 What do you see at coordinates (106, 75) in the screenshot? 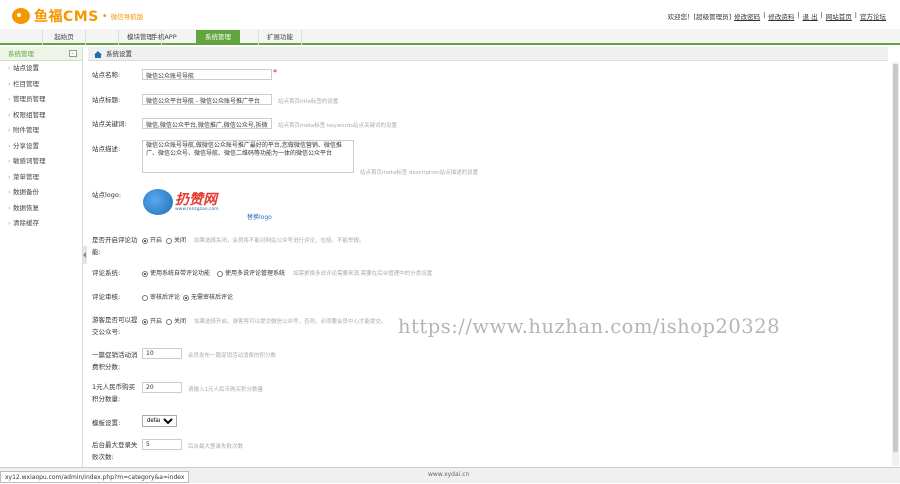
I see `site-name-label: 站点名称:` at bounding box center [106, 75].